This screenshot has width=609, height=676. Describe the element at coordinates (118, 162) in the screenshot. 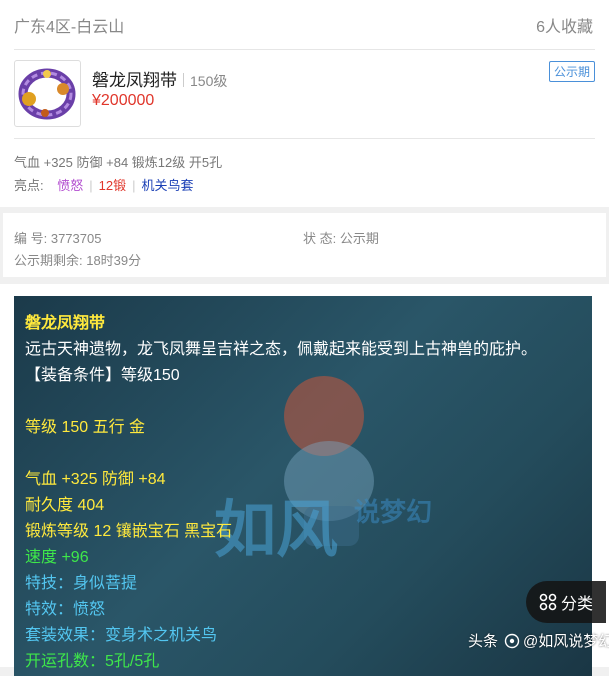

I see `item-stats: 气血 +325 防御 +84 锻炼12级 开5孔` at that location.